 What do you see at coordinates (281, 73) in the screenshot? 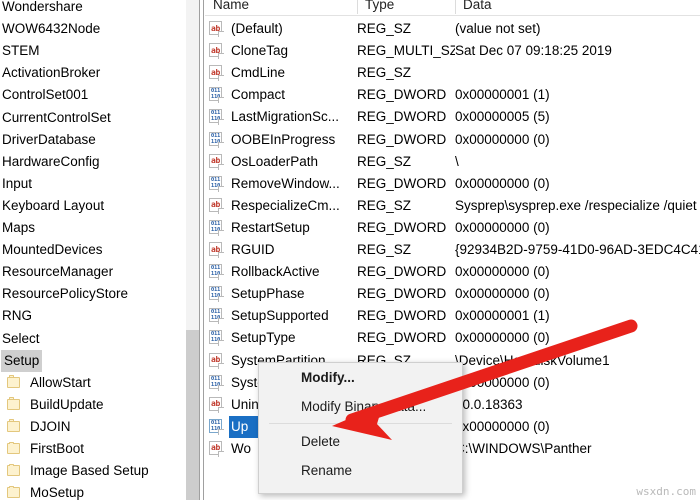
I see `value-name-cell: ab CmdLine` at bounding box center [281, 73].